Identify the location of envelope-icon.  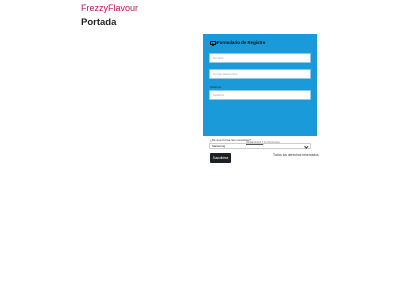
(213, 42).